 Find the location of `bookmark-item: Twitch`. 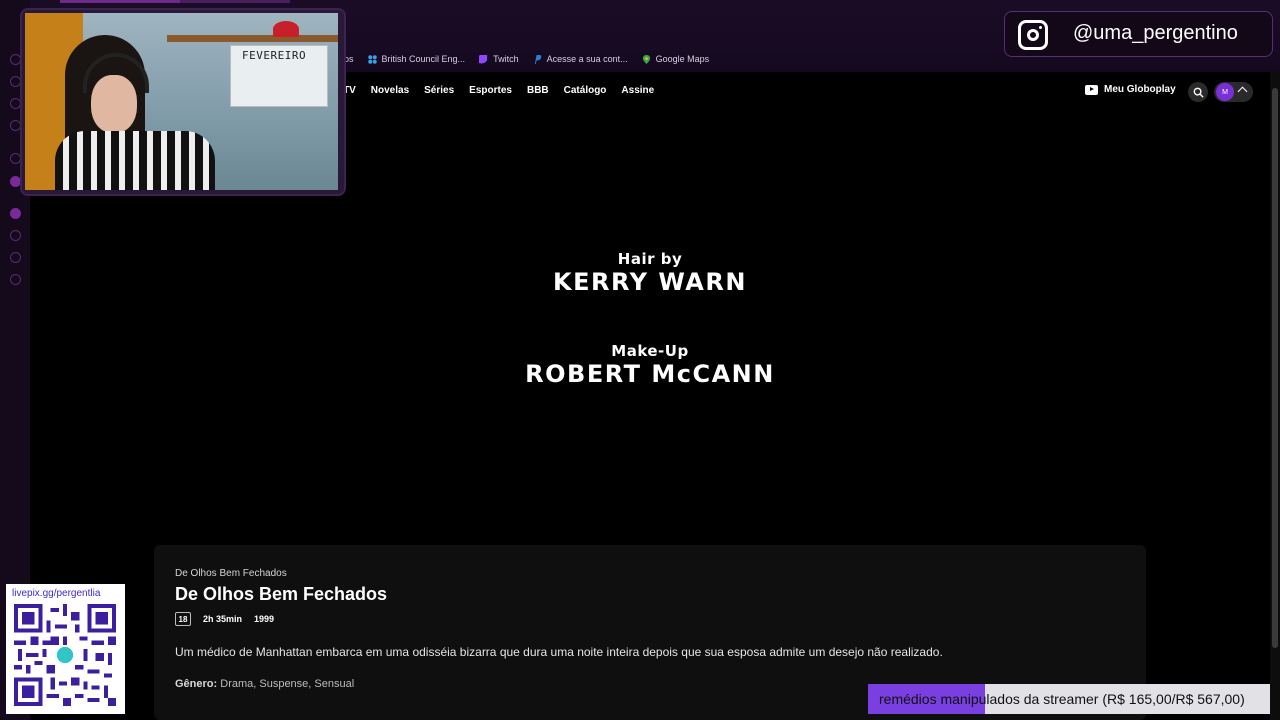

bookmark-item: Twitch is located at coordinates (499, 59).